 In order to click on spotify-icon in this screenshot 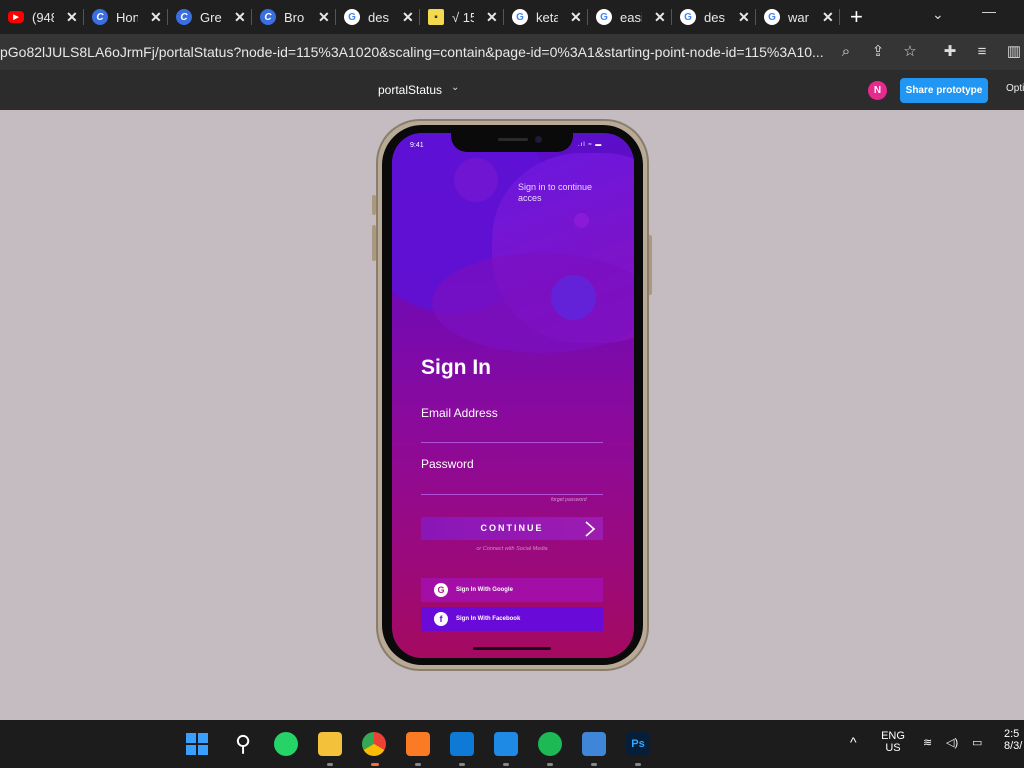, I will do `click(550, 744)`.